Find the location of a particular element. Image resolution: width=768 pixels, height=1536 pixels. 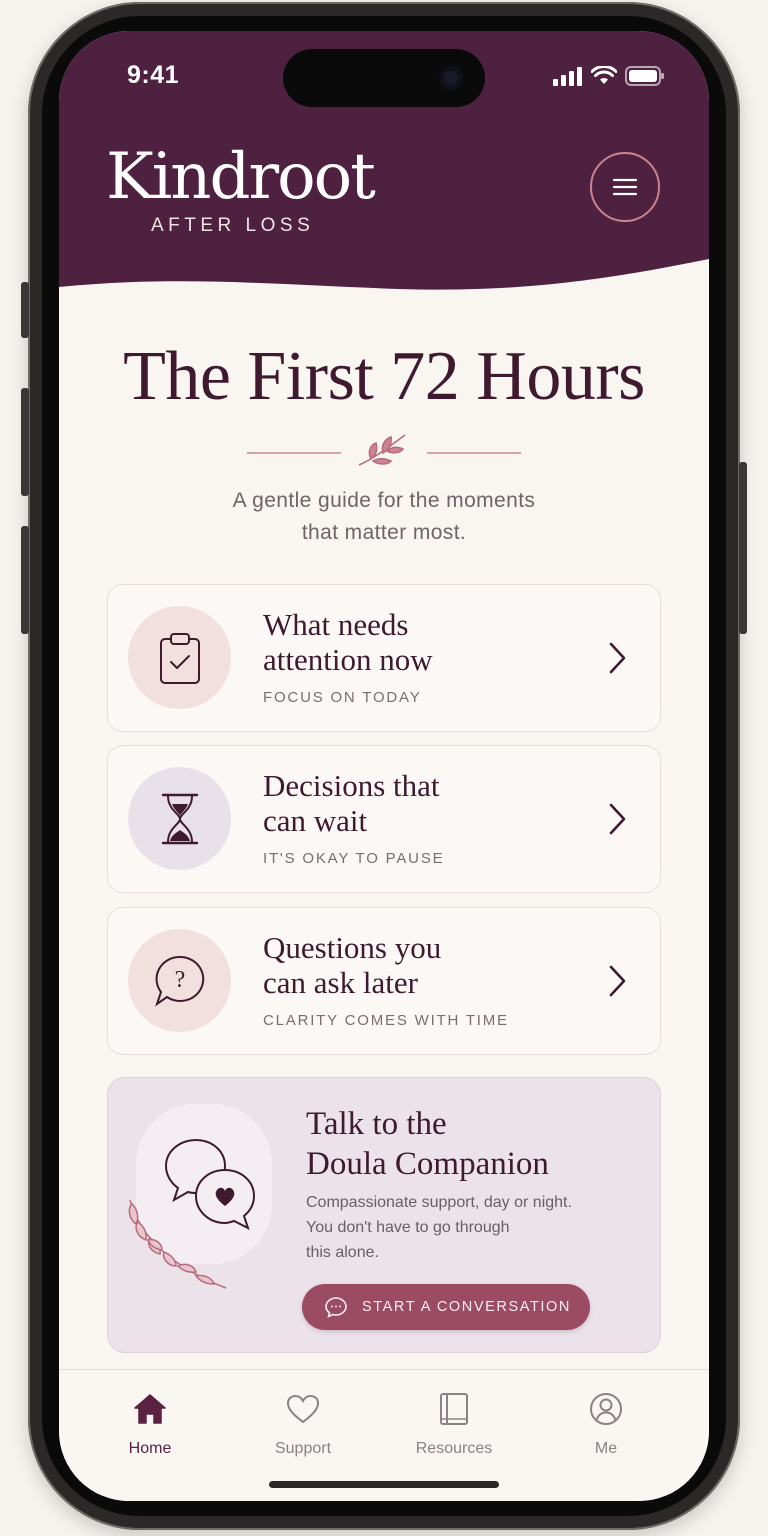

hourglass-icon is located at coordinates (179, 818).